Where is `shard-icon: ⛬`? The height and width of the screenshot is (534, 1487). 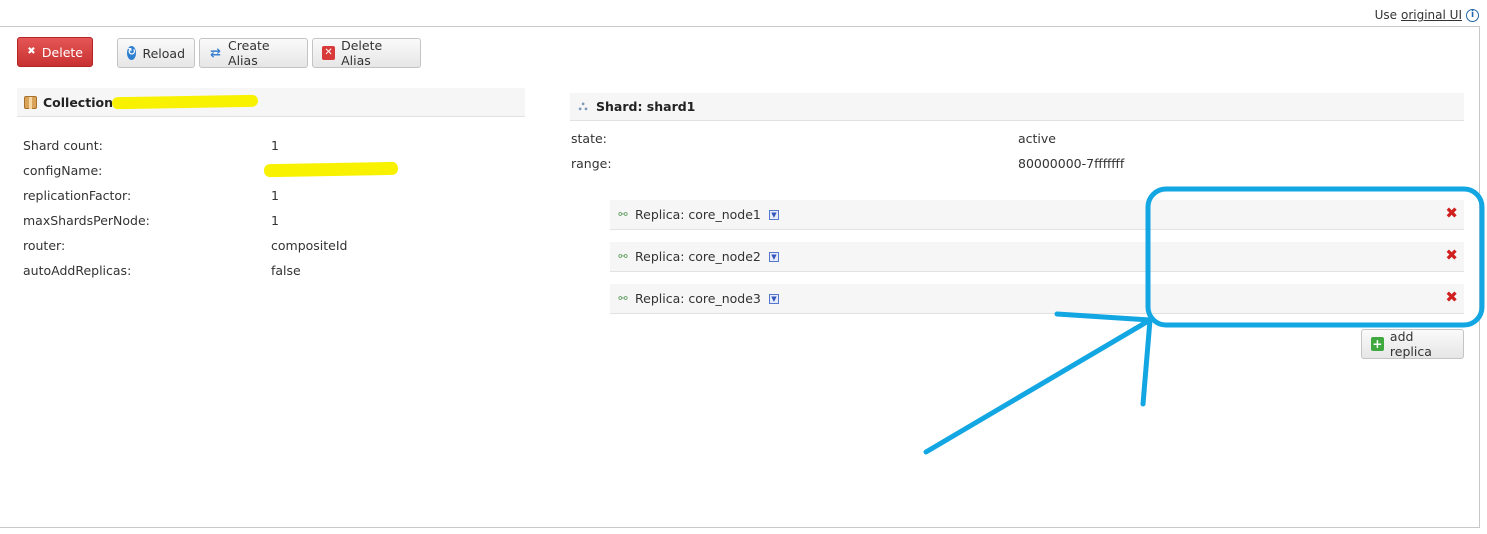 shard-icon: ⛬ is located at coordinates (583, 106).